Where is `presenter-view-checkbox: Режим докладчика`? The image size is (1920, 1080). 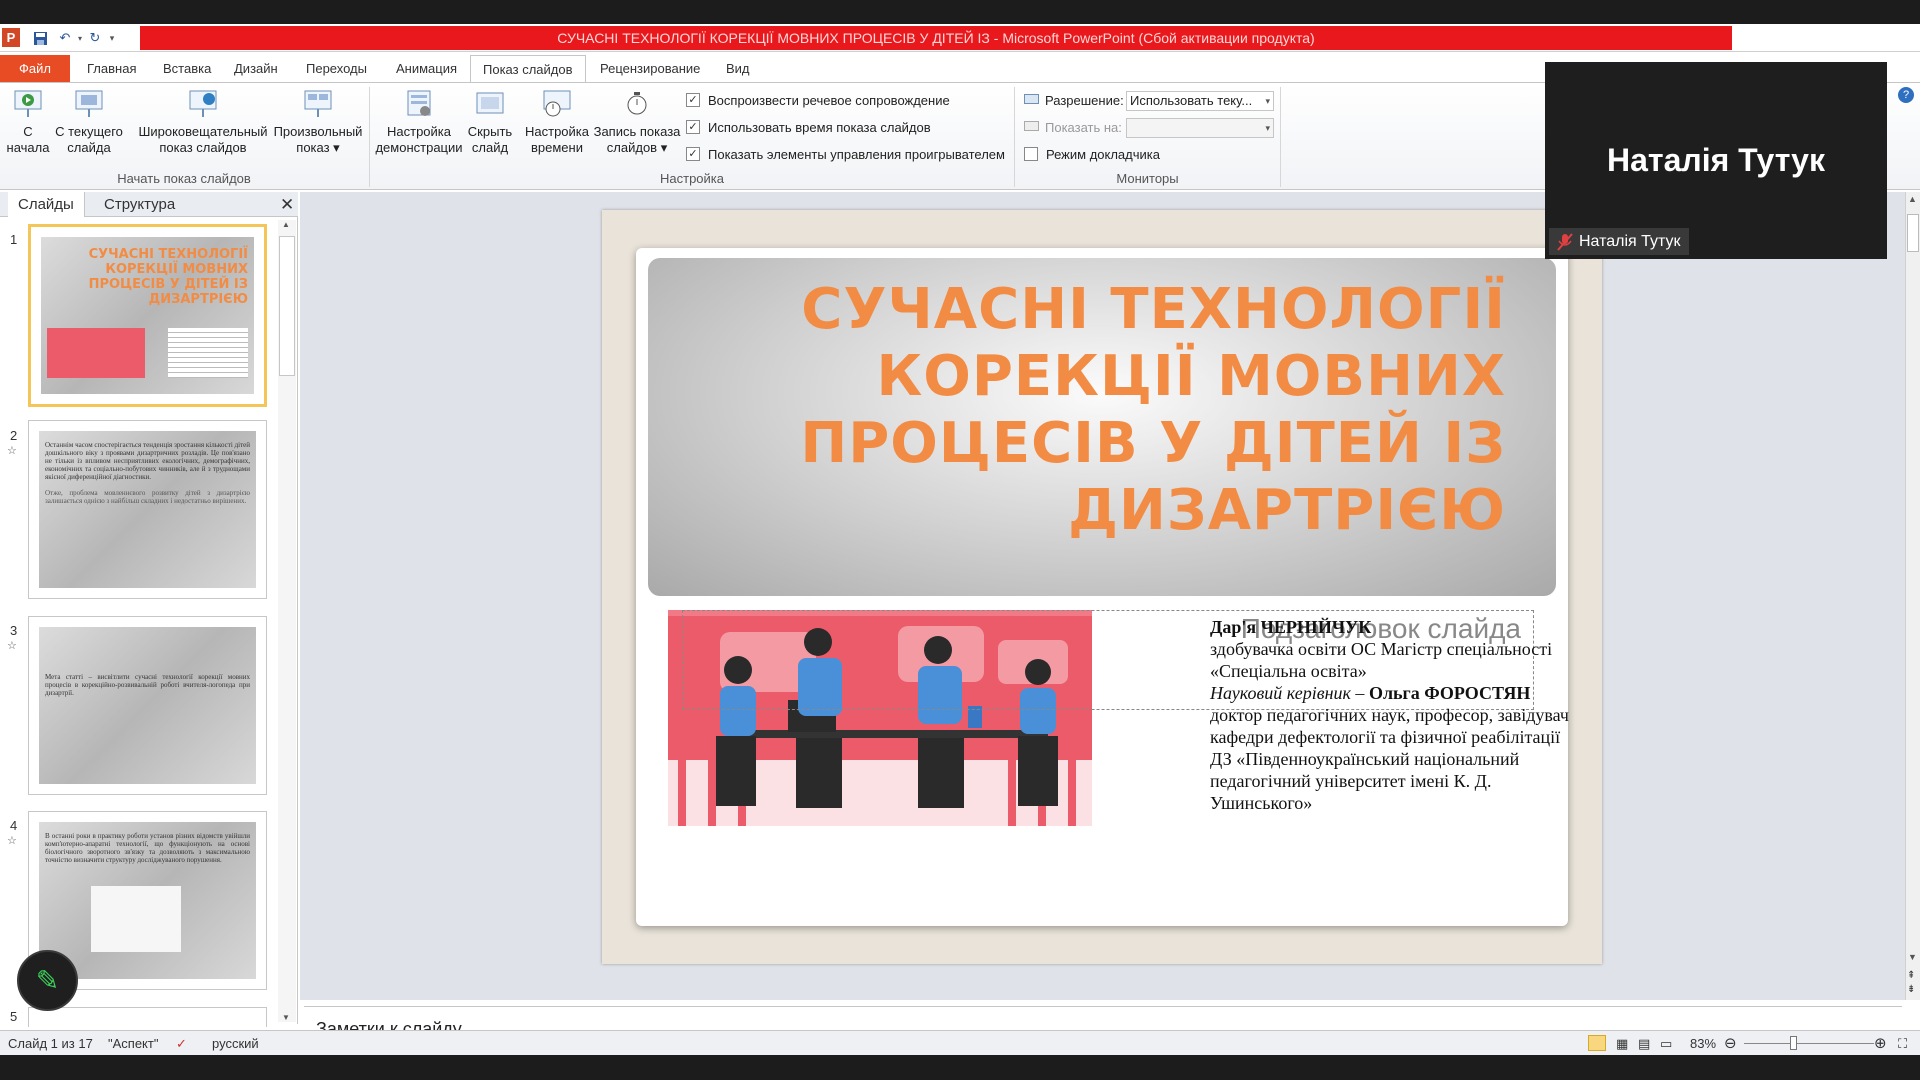
presenter-view-checkbox: Режим докладчика is located at coordinates (1092, 154).